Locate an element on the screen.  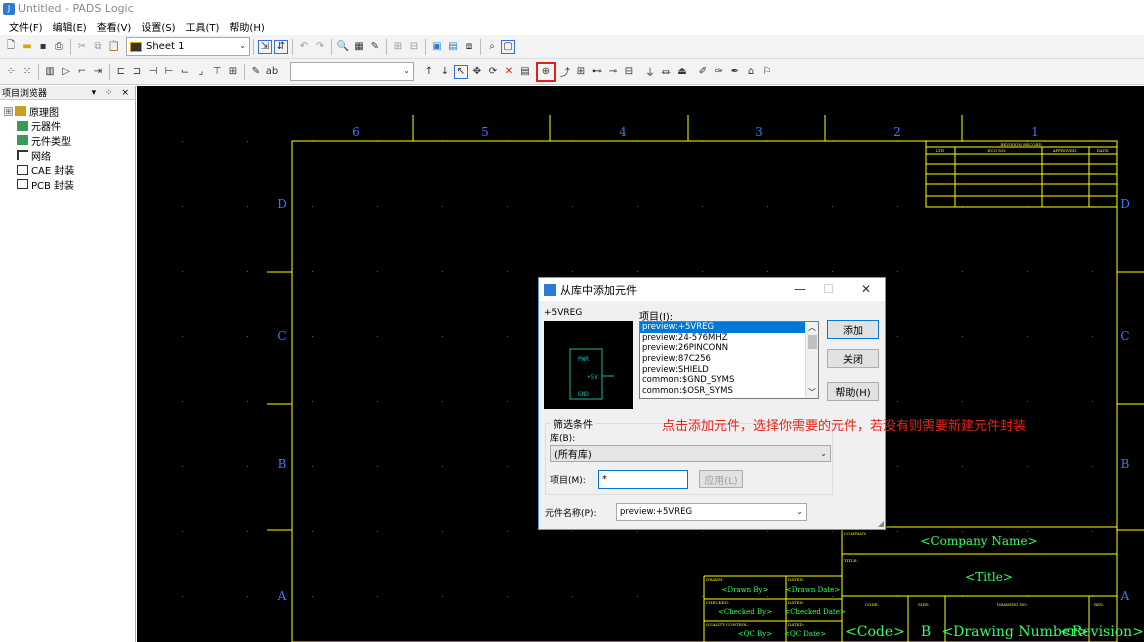
add-net-label-icon: ⊟ is located at coordinates (629, 72).